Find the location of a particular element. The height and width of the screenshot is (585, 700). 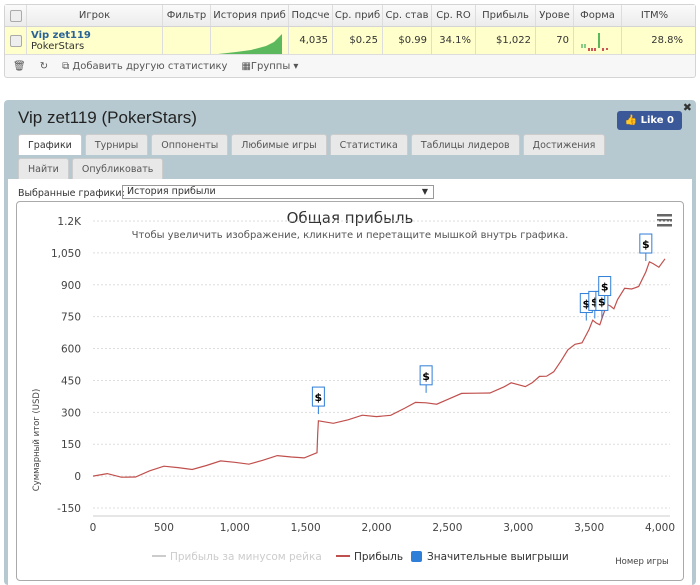

avg-profit-value: $0.25 is located at coordinates (358, 40).